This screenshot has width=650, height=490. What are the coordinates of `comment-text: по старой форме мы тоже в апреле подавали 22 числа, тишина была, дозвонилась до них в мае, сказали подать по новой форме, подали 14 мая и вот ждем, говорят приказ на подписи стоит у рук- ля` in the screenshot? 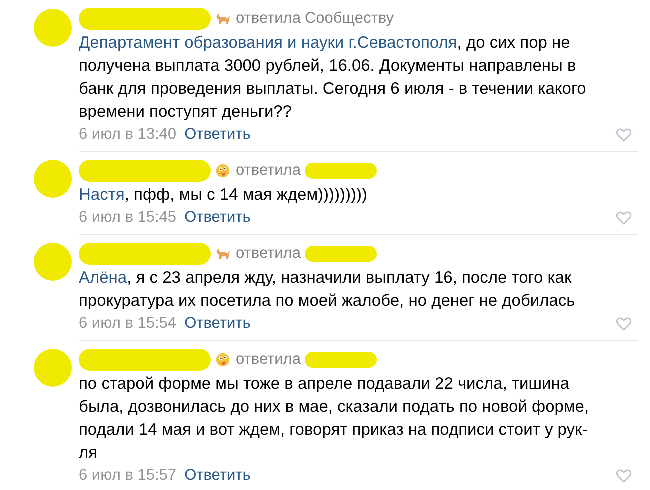 It's located at (334, 419).